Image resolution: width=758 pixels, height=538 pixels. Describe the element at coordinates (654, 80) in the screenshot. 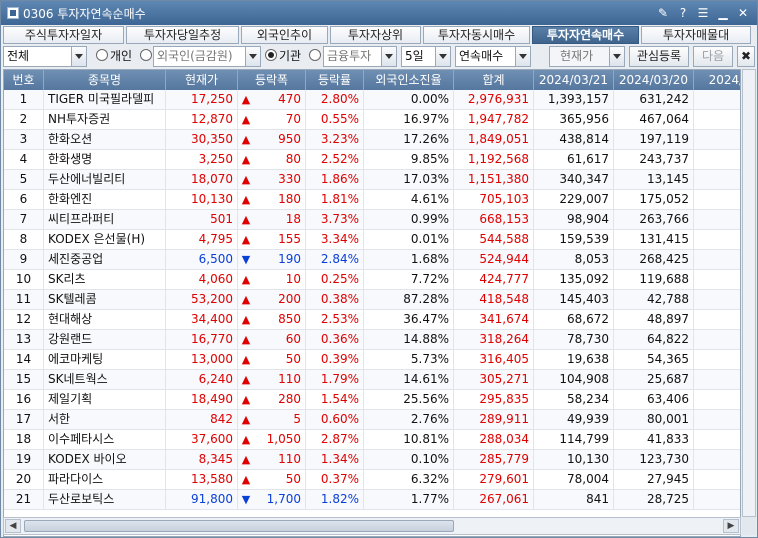

I see `col-d2: 2024/03/20` at that location.